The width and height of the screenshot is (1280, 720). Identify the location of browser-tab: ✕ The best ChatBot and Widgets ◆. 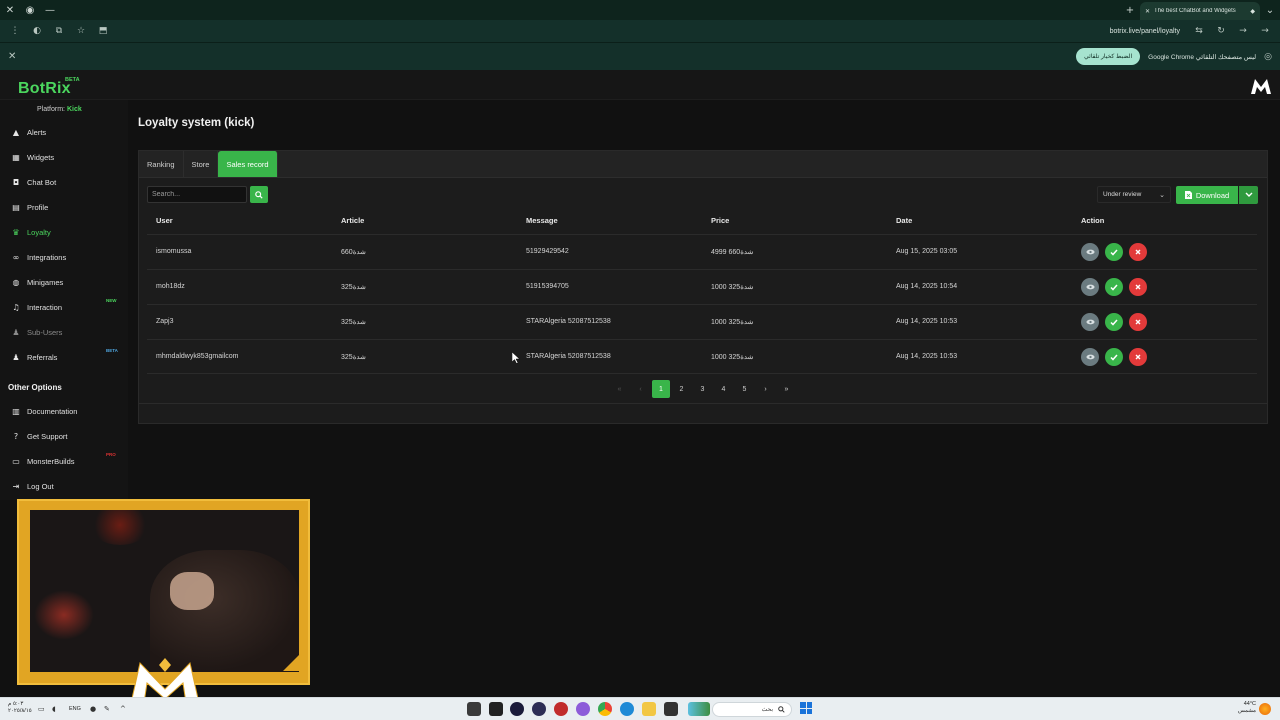
(1200, 11).